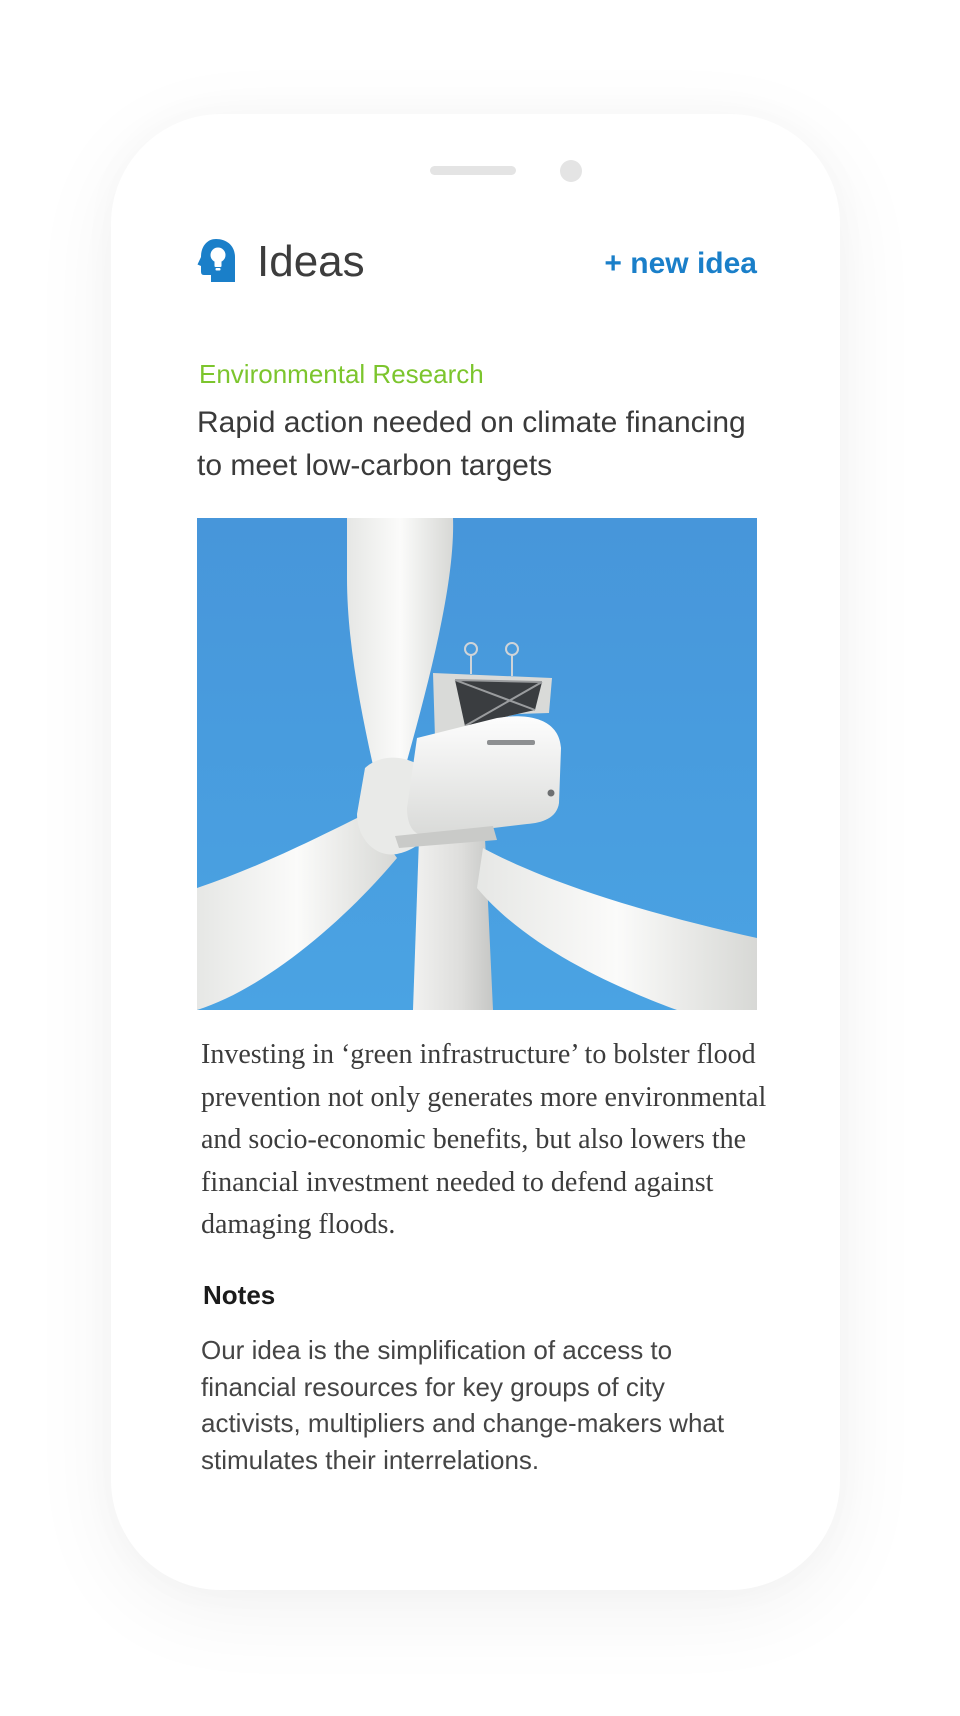 The width and height of the screenshot is (960, 1716). What do you see at coordinates (571, 171) in the screenshot?
I see `phone-camera` at bounding box center [571, 171].